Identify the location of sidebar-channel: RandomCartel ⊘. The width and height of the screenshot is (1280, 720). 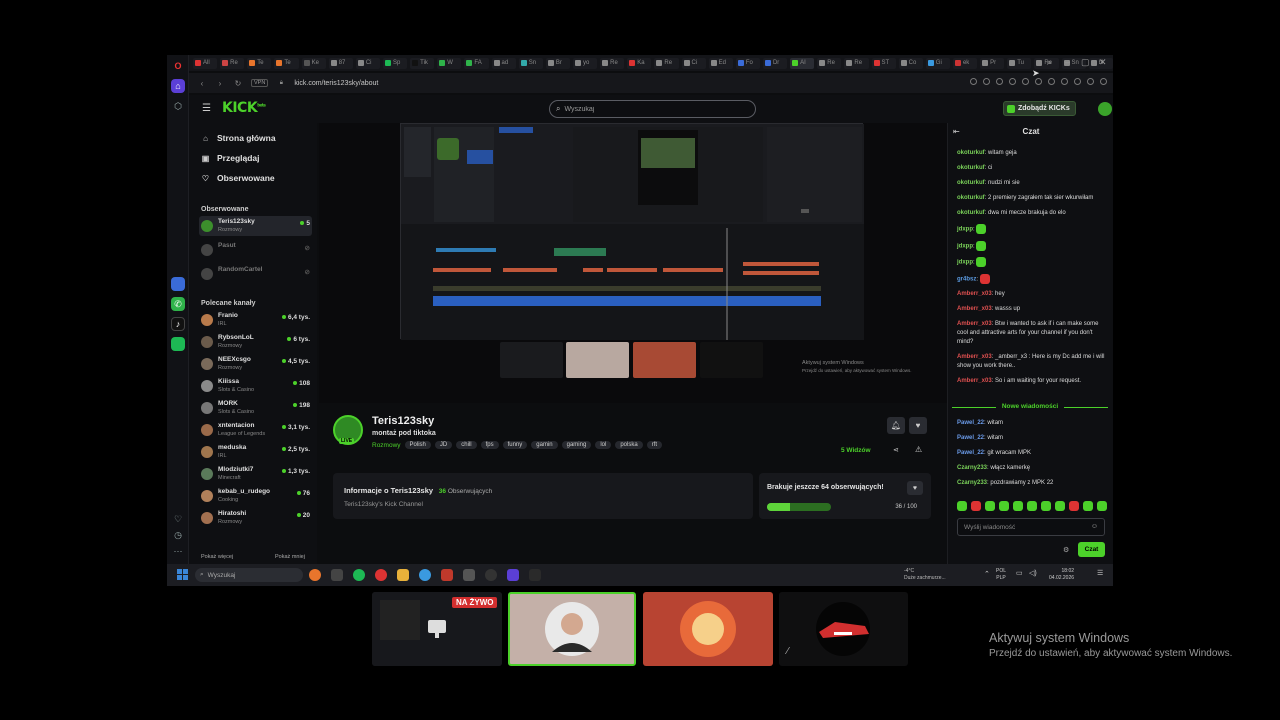
(255, 274).